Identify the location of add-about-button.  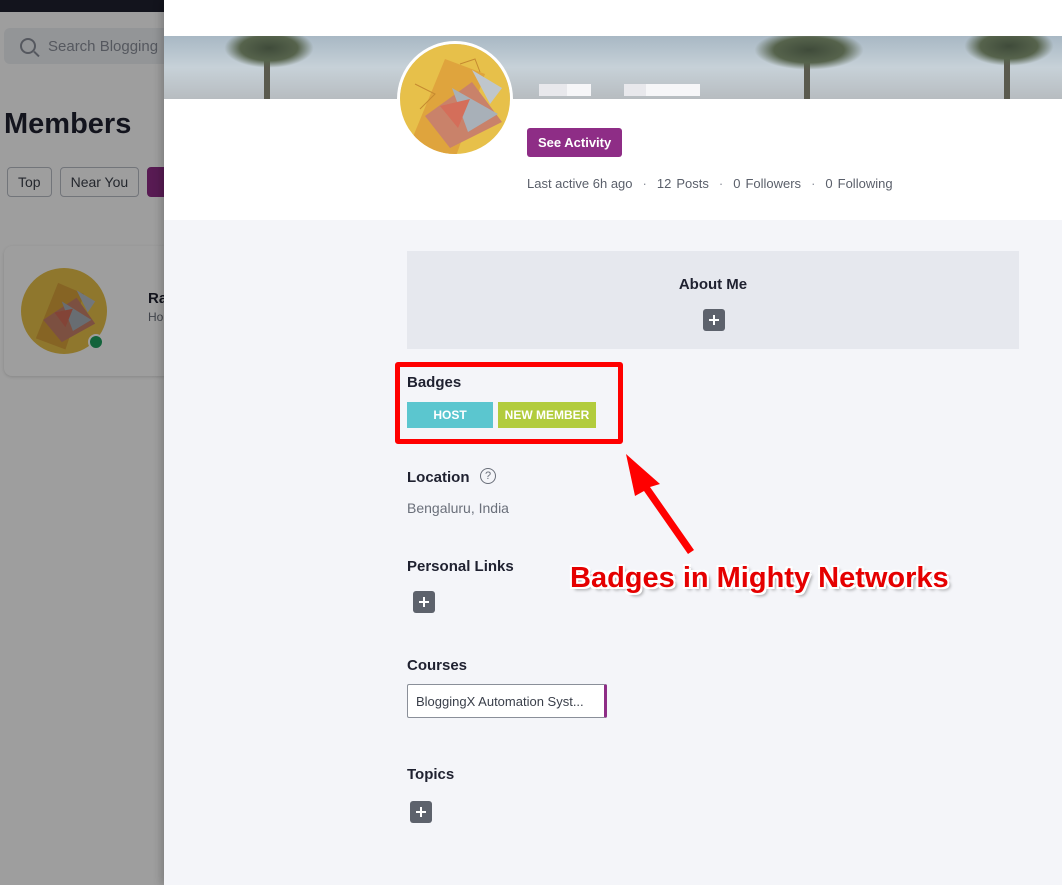
(714, 320).